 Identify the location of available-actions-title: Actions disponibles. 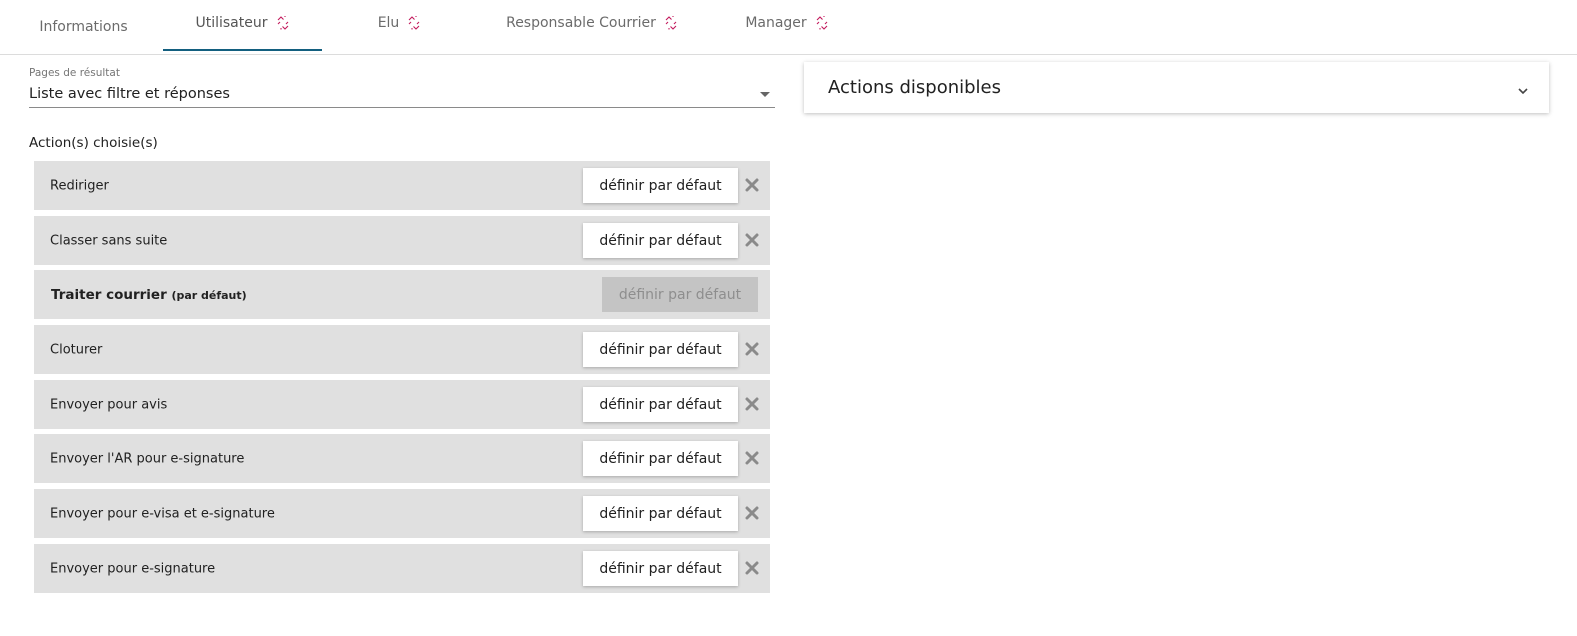
(915, 87).